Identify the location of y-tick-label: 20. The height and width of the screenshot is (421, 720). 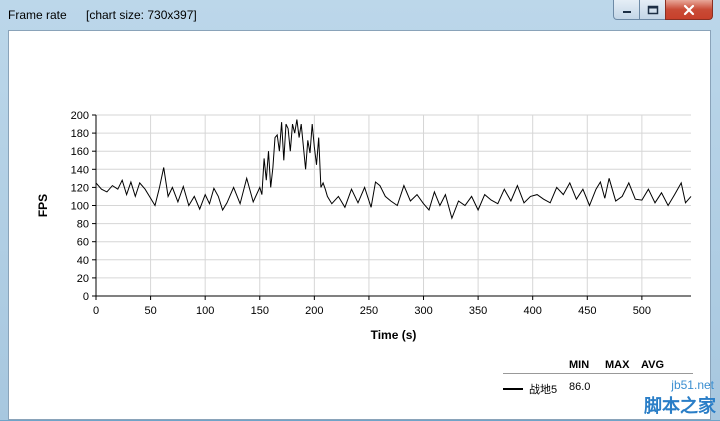
(83, 279).